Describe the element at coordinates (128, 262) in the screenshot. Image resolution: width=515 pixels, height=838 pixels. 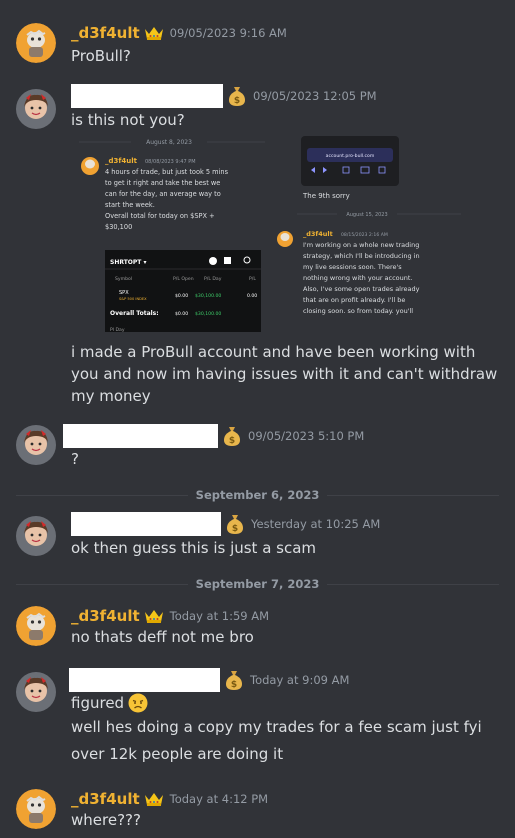
I see `panel-title: SHRTOPT ▾` at that location.